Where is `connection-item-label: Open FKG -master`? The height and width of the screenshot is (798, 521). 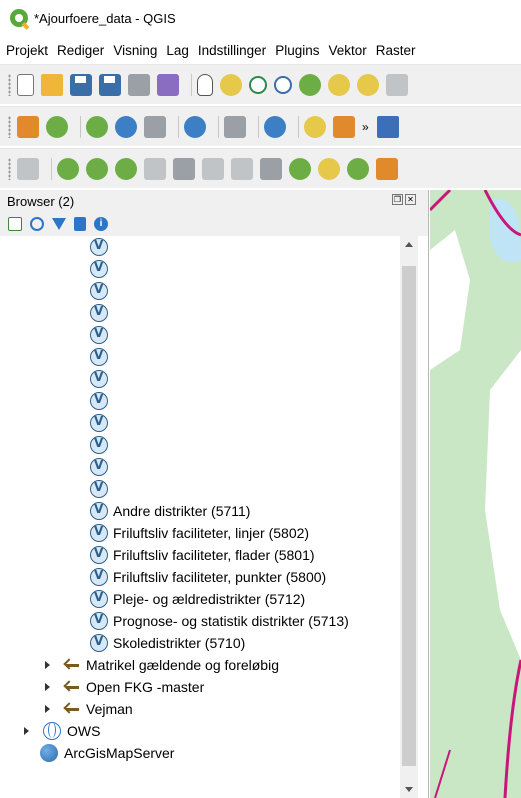 connection-item-label: Open FKG -master is located at coordinates (145, 687).